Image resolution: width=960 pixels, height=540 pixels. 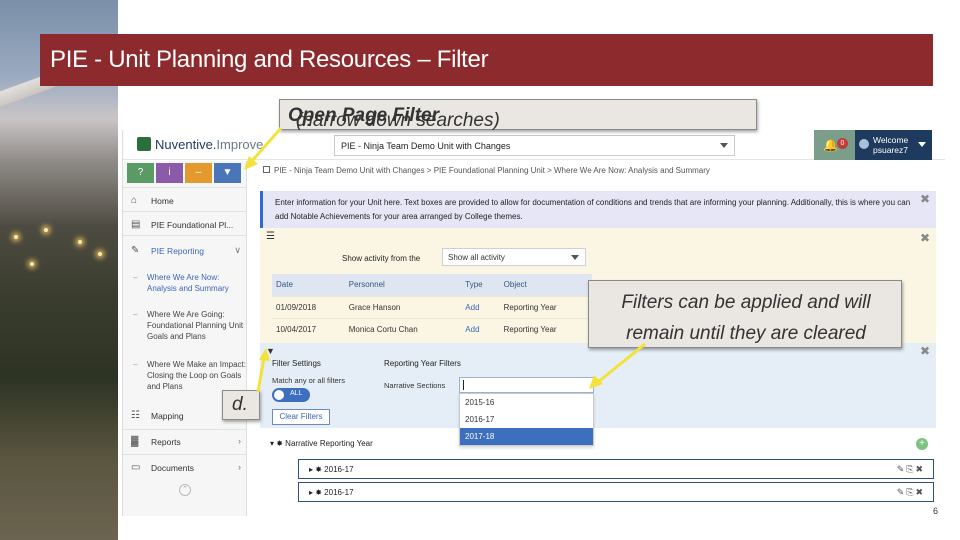 I want to click on page-number: 6, so click(x=935, y=511).